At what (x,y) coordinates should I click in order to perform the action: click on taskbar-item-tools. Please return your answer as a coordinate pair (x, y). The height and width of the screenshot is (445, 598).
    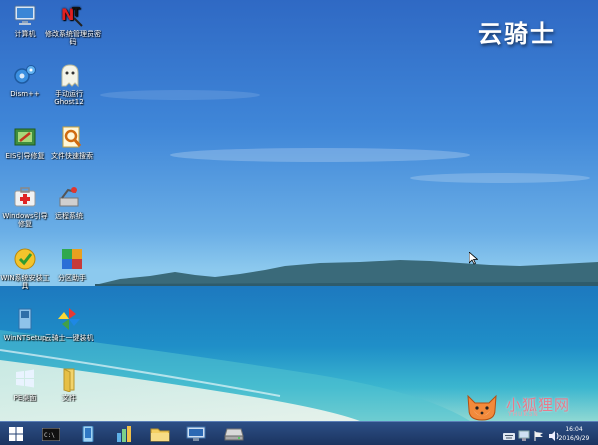
    Looking at the image, I should click on (124, 434).